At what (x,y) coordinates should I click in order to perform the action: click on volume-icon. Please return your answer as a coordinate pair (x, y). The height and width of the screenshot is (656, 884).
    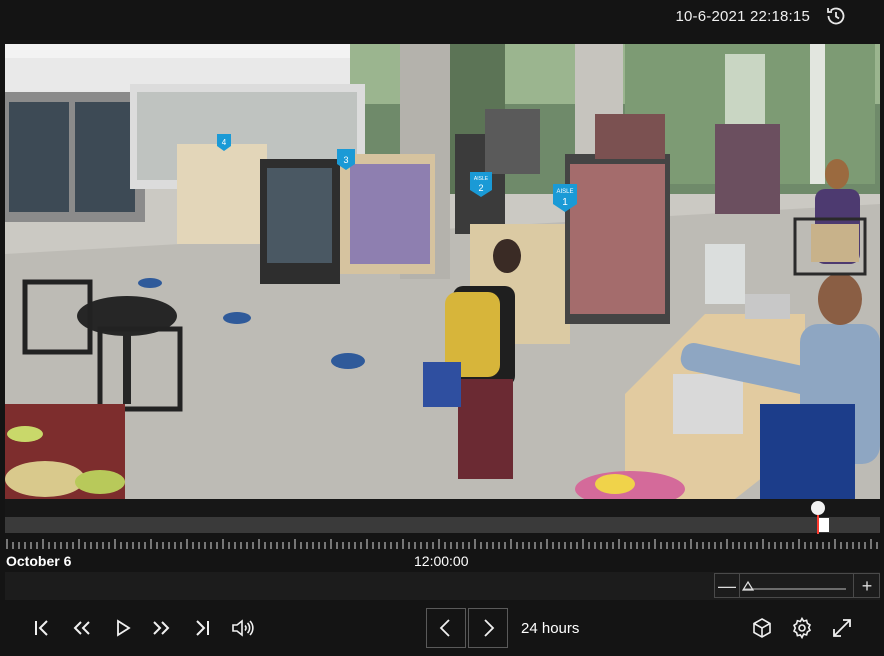
    Looking at the image, I should click on (242, 628).